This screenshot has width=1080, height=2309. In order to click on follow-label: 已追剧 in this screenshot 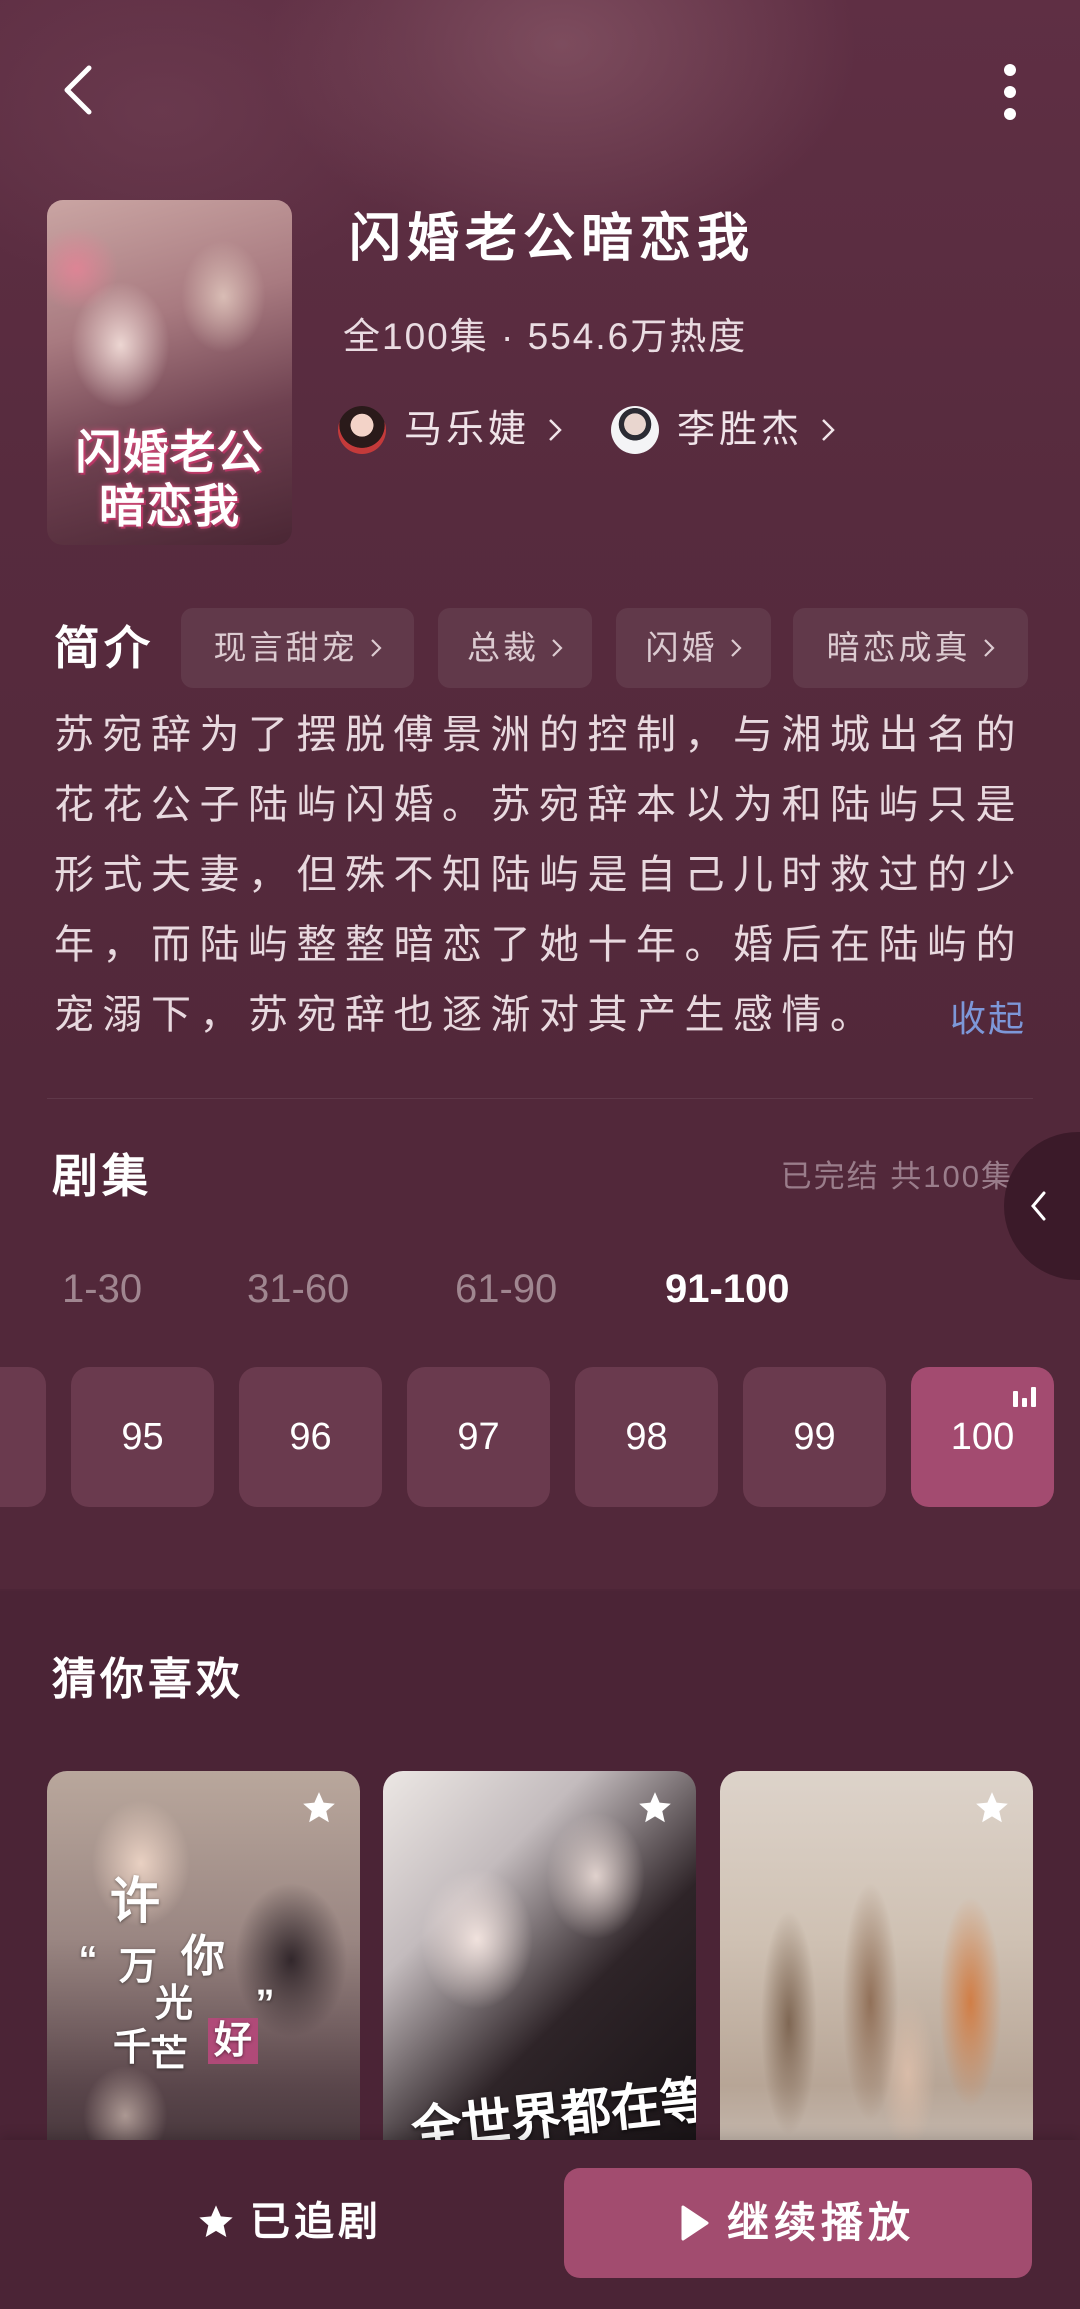, I will do `click(316, 2222)`.